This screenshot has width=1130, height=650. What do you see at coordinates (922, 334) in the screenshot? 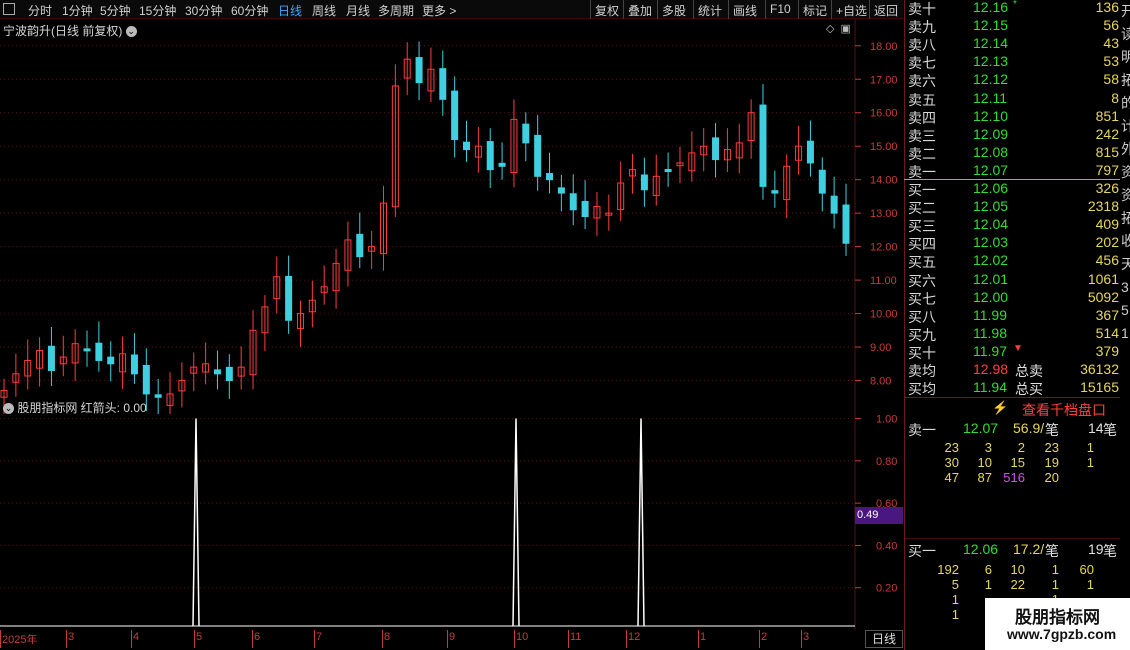
I see `level-label: 买九` at bounding box center [922, 334].